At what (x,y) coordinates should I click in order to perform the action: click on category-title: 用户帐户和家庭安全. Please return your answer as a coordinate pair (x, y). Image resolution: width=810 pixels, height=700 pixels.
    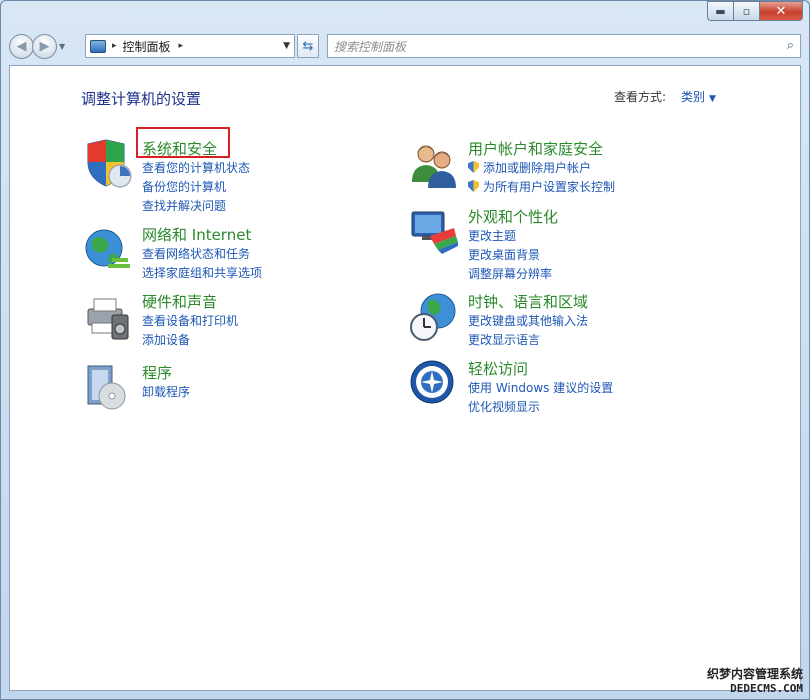
    Looking at the image, I should click on (535, 148).